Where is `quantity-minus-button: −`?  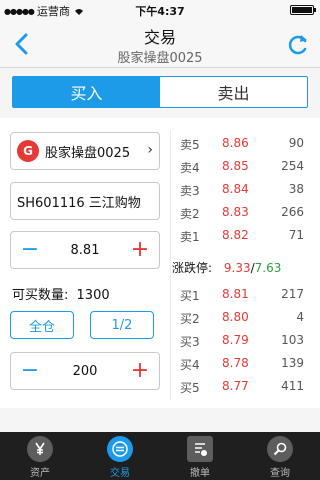 quantity-minus-button: − is located at coordinates (30, 372).